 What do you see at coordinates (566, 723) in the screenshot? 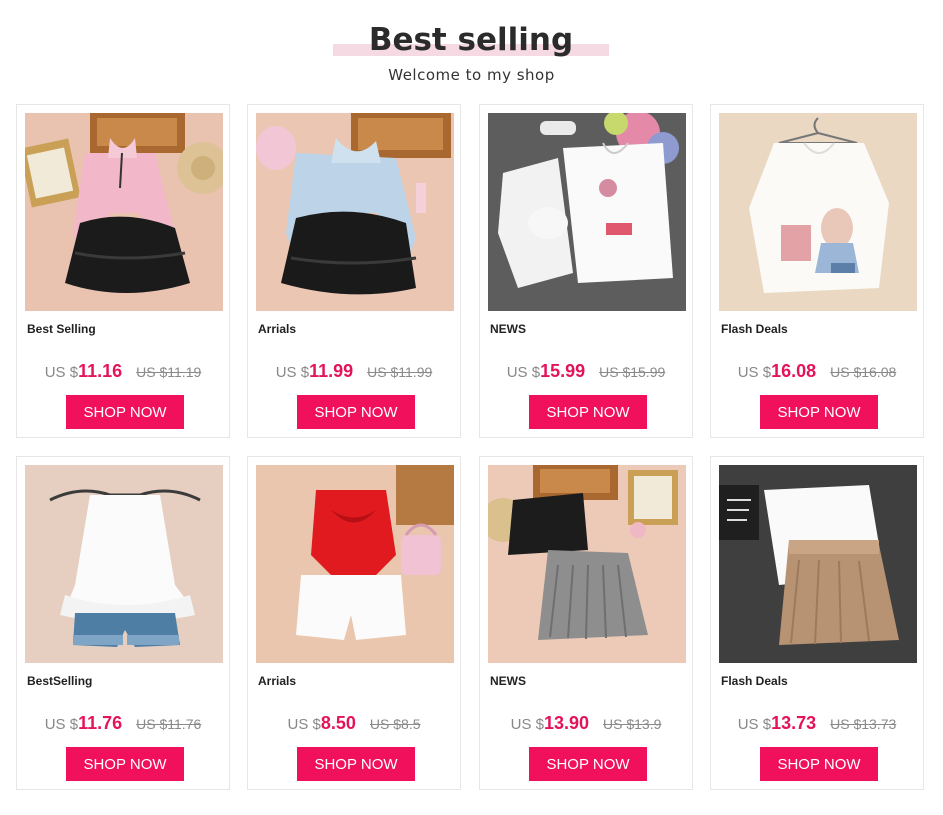
I see `current-price: 13.90` at bounding box center [566, 723].